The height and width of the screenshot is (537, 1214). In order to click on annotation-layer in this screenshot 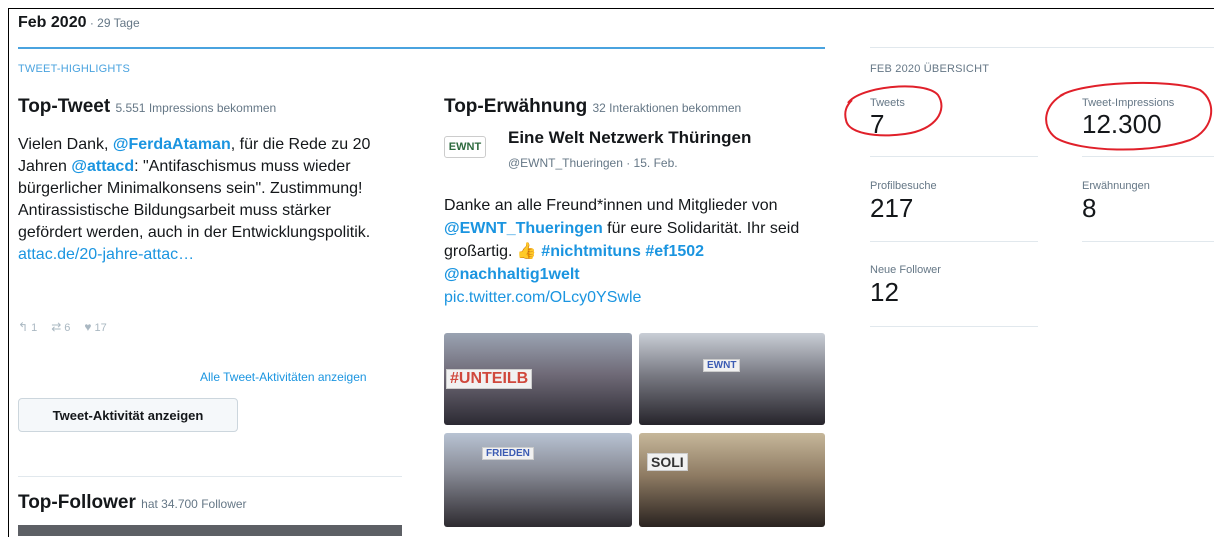, I will do `click(1028, 116)`.